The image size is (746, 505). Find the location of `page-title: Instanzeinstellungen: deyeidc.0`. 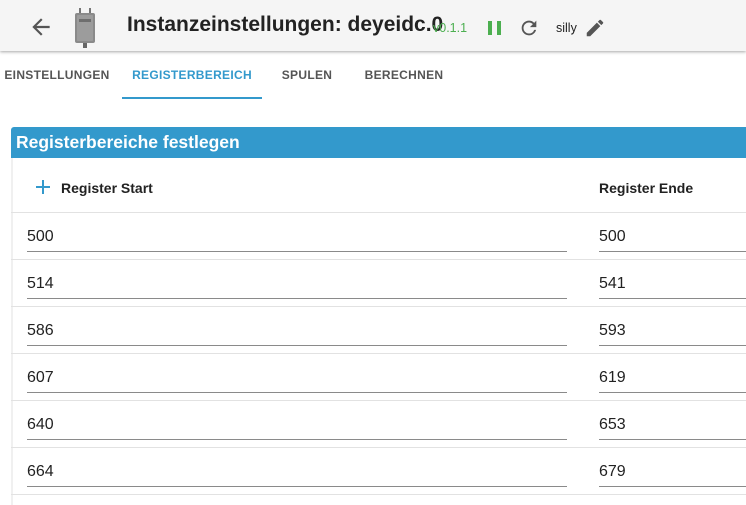

page-title: Instanzeinstellungen: deyeidc.0 is located at coordinates (285, 24).